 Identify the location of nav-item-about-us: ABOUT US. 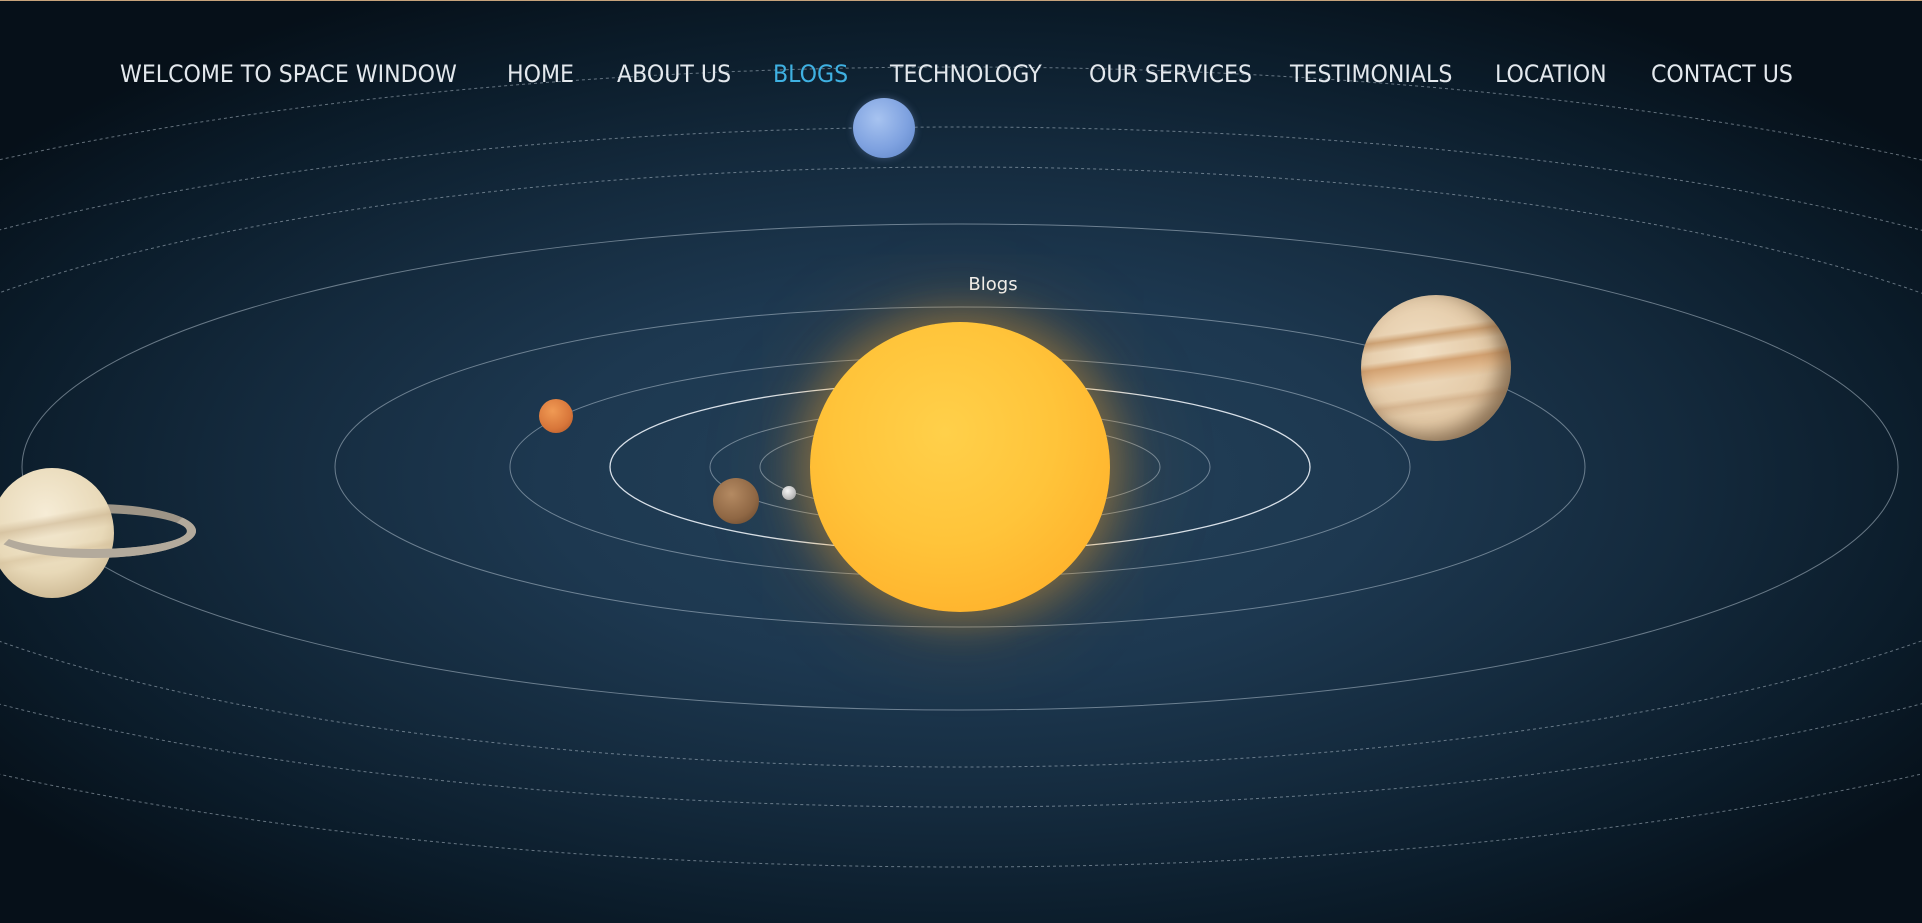
(674, 74).